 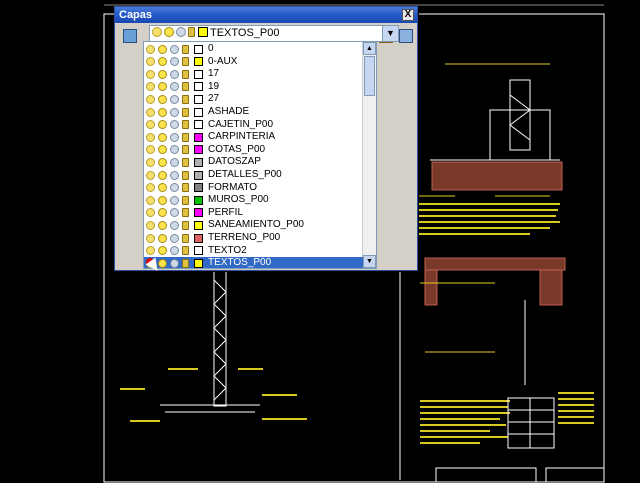 What do you see at coordinates (253, 150) in the screenshot?
I see `layer-row: COTAS_P00` at bounding box center [253, 150].